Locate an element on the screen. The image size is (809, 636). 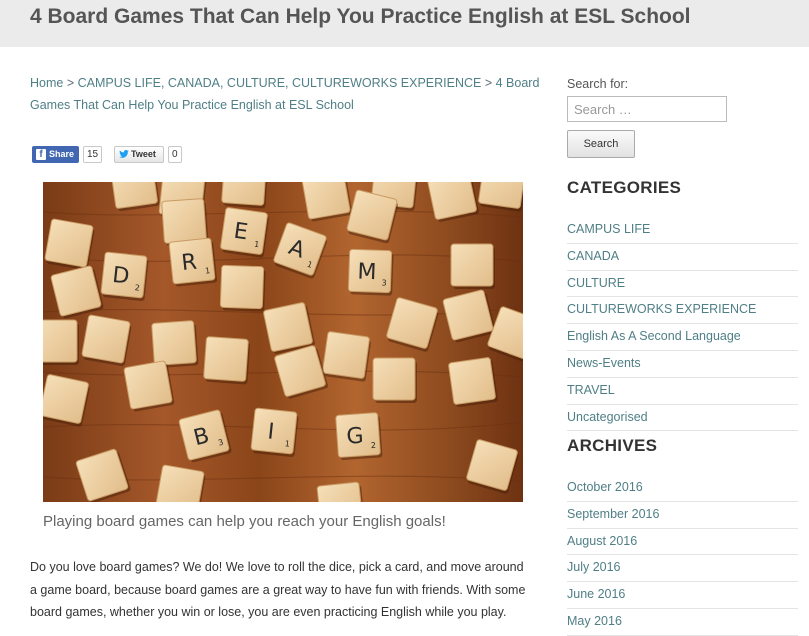
category-item: CULTURE is located at coordinates (682, 284).